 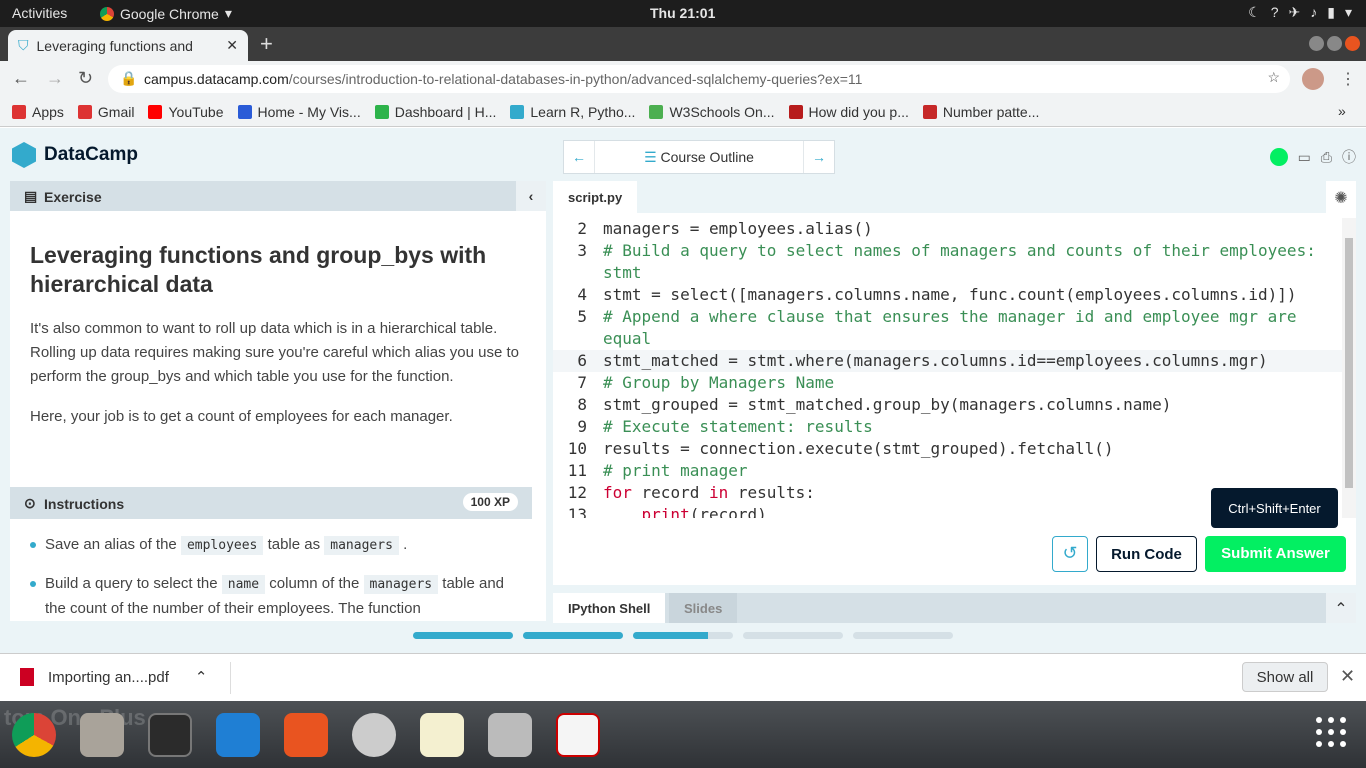 What do you see at coordinates (1341, 197) in the screenshot?
I see `settings-icon: ✺` at bounding box center [1341, 197].